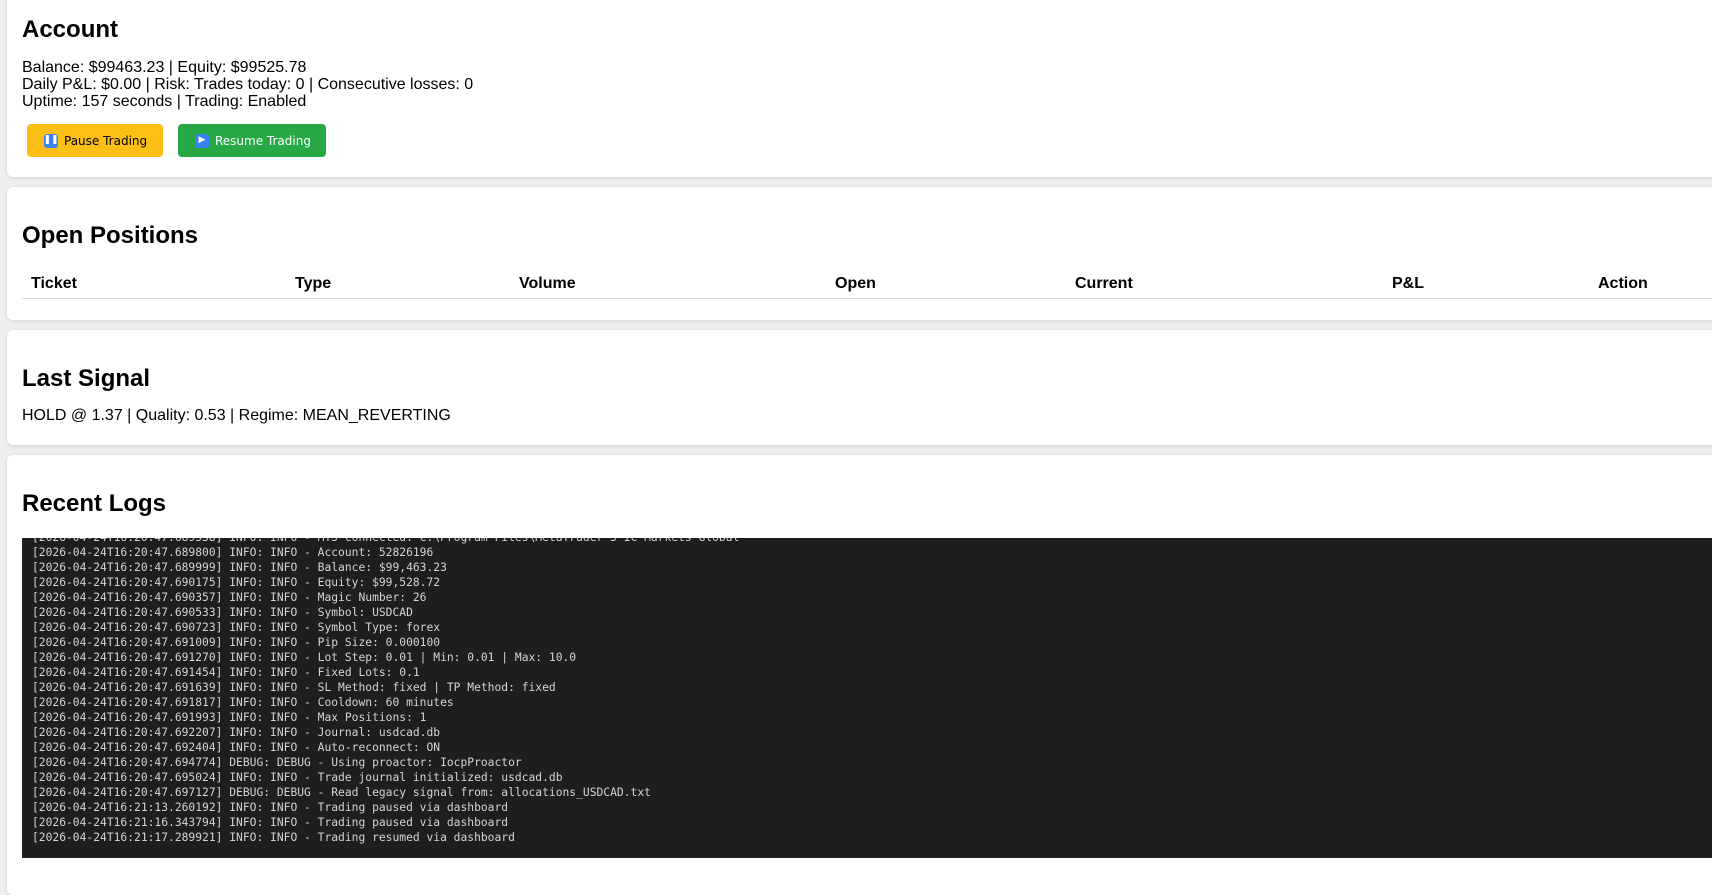  What do you see at coordinates (313, 283) in the screenshot?
I see `column-header-type: Type` at bounding box center [313, 283].